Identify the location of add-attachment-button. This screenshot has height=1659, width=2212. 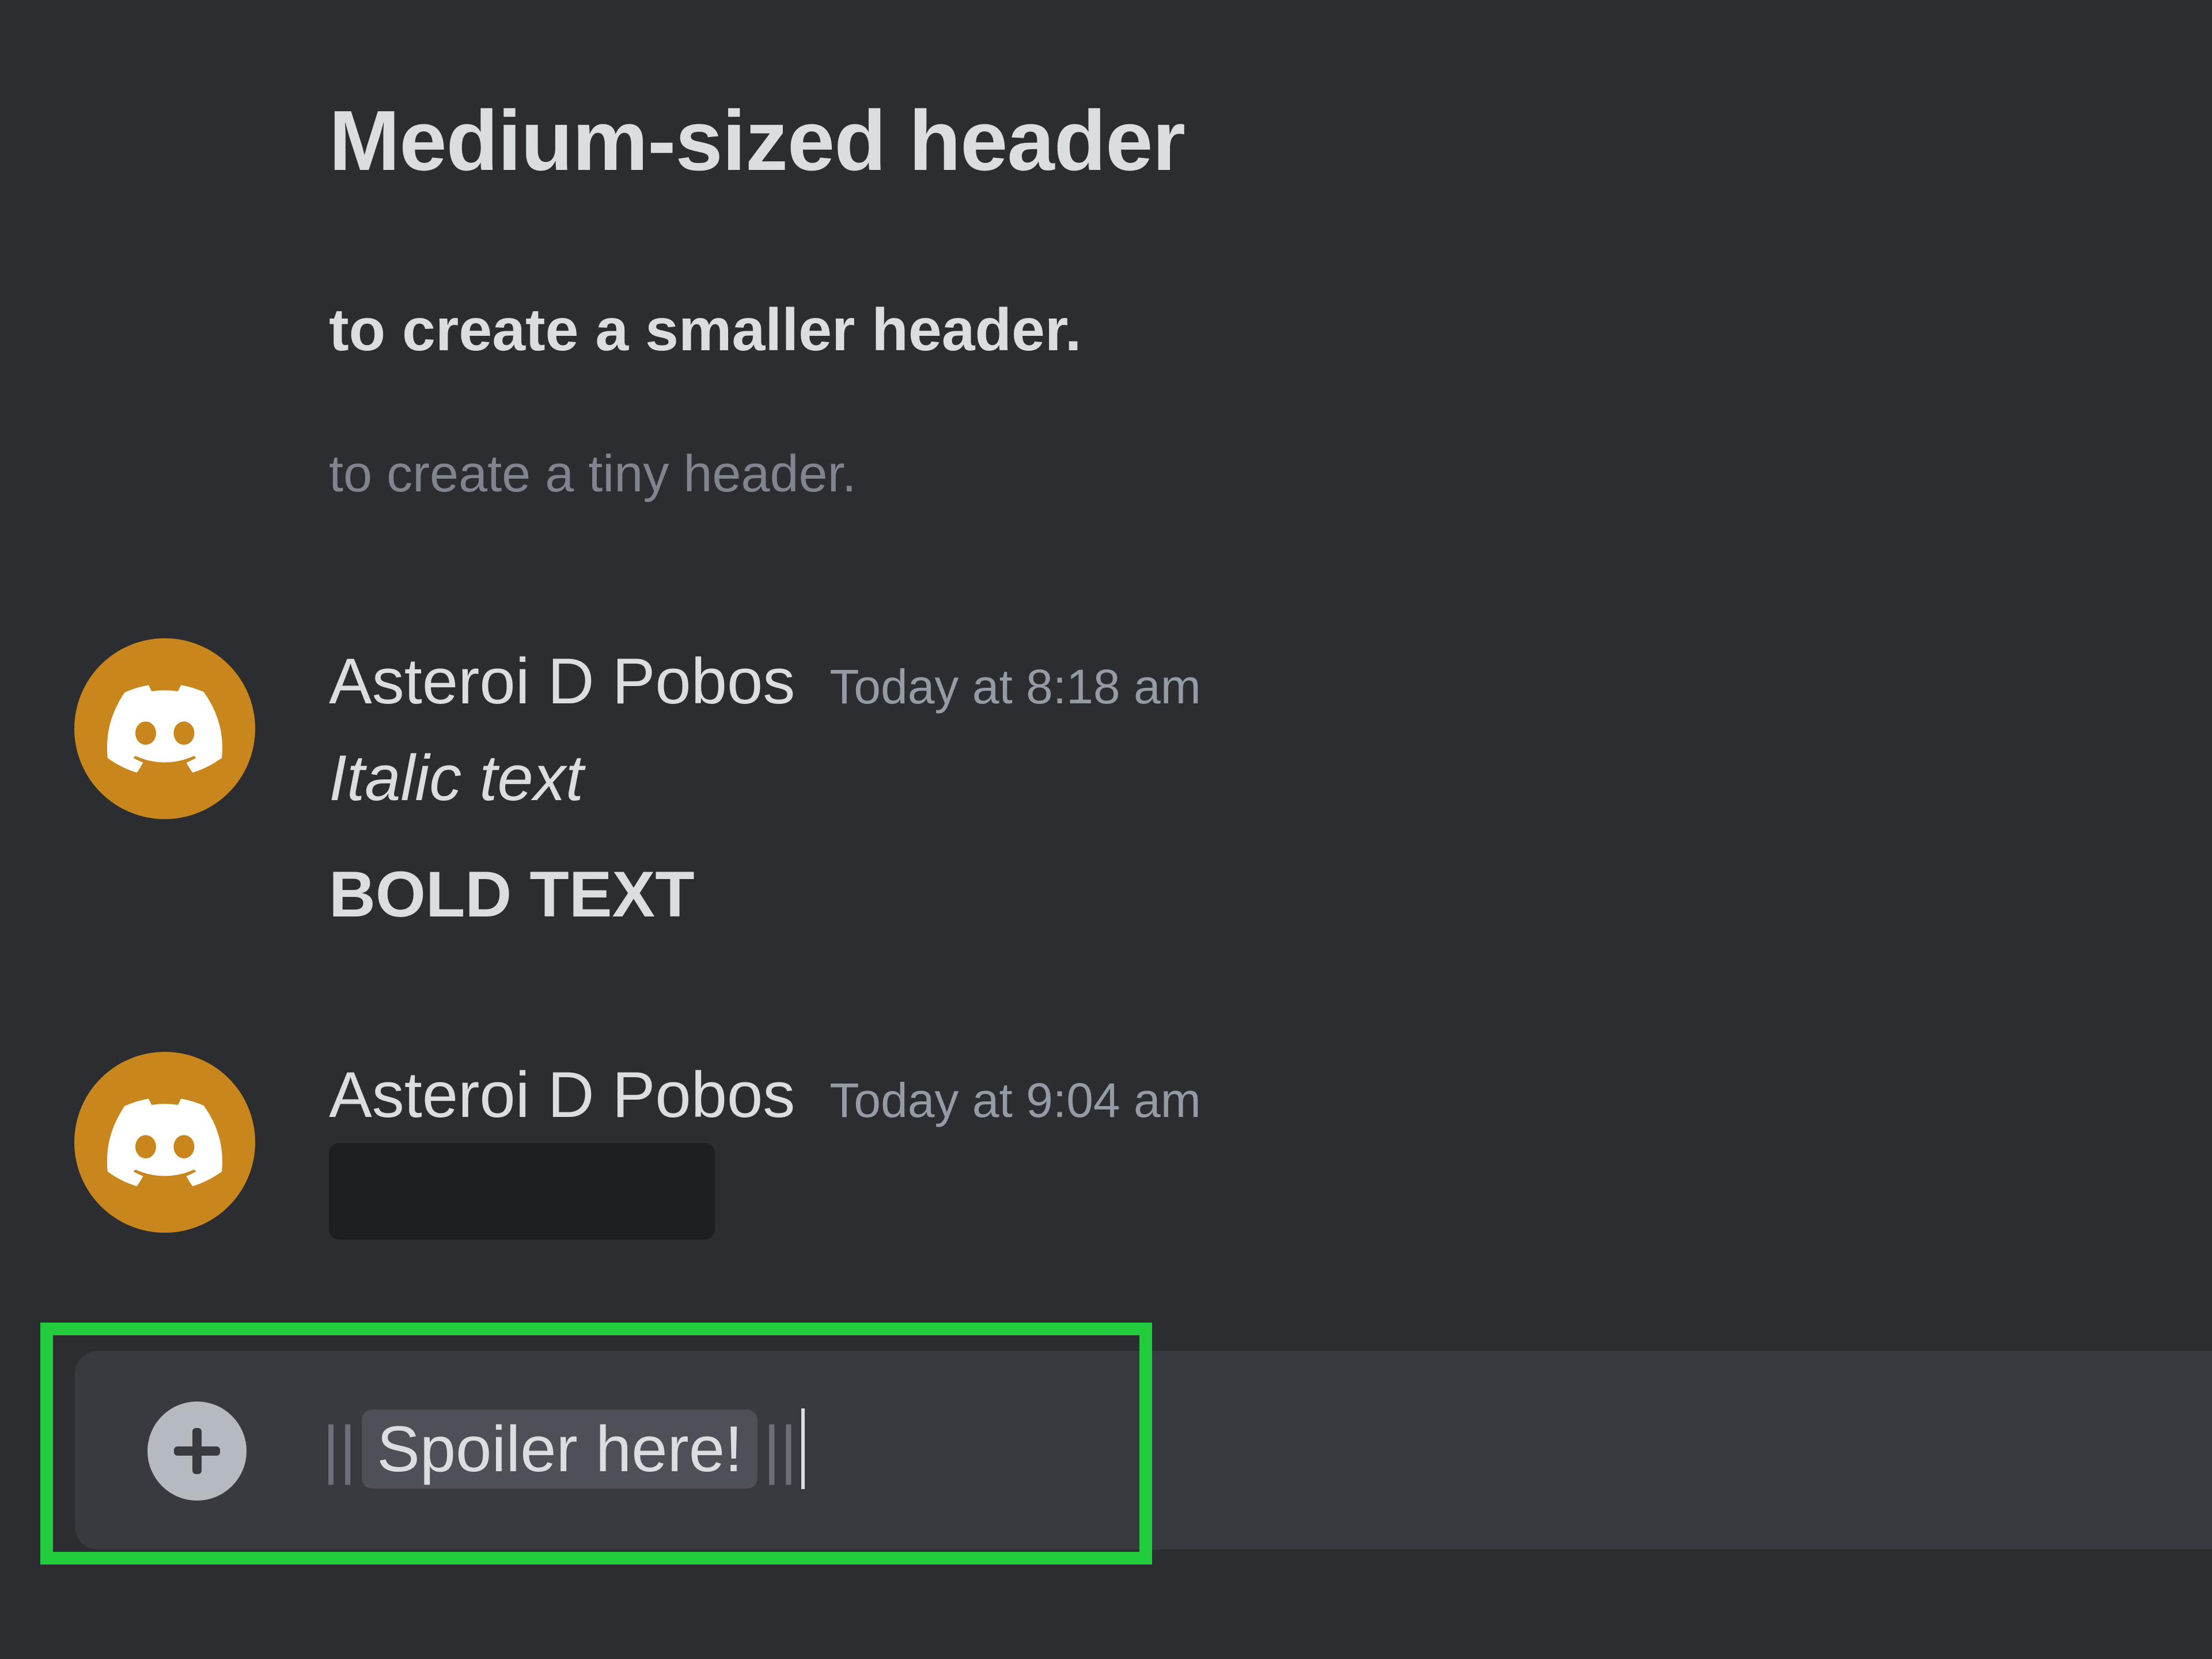
(197, 1451).